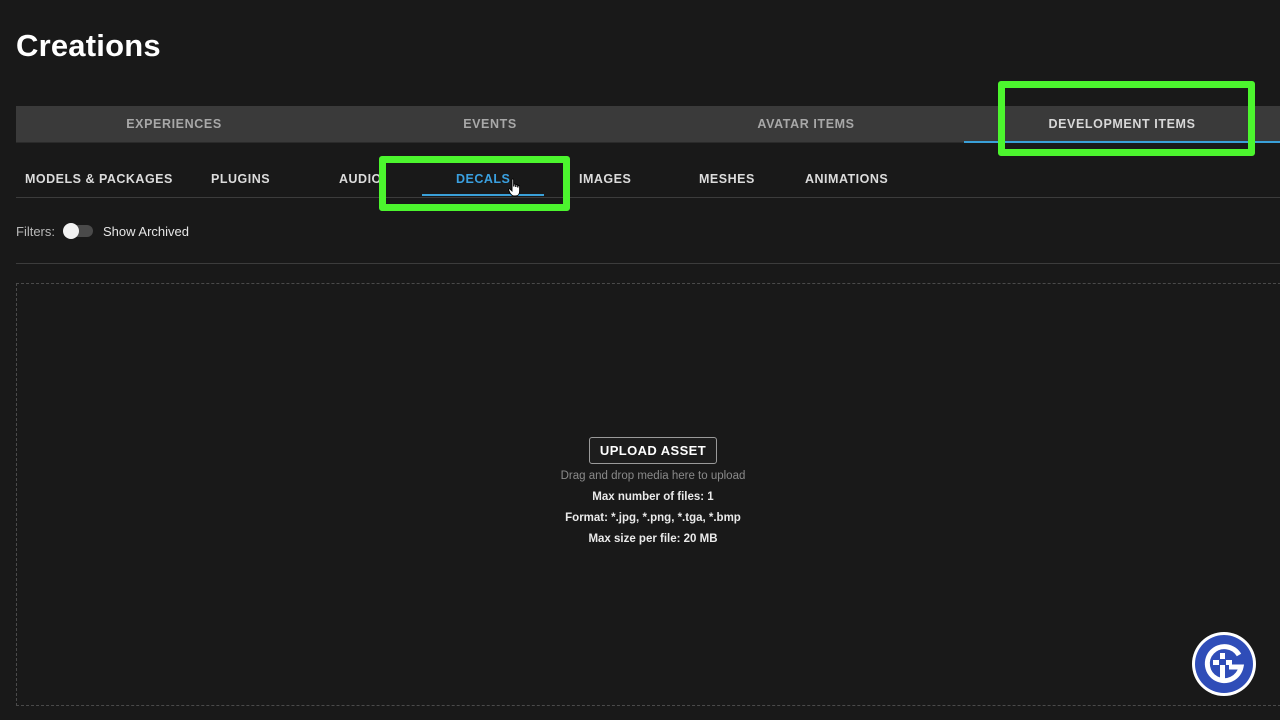  What do you see at coordinates (88, 45) in the screenshot?
I see `page-title: Creations` at bounding box center [88, 45].